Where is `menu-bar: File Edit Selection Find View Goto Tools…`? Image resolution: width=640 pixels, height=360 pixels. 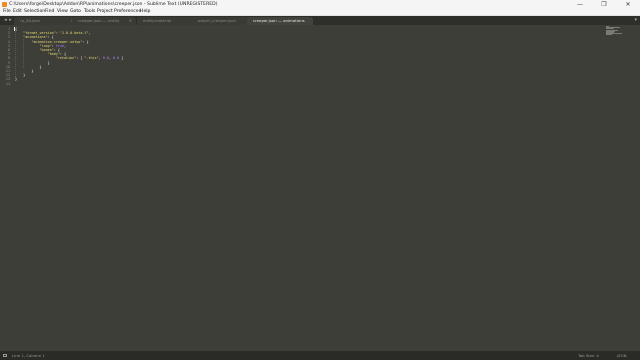 menu-bar: File Edit Selection Find View Goto Tools… is located at coordinates (320, 12).